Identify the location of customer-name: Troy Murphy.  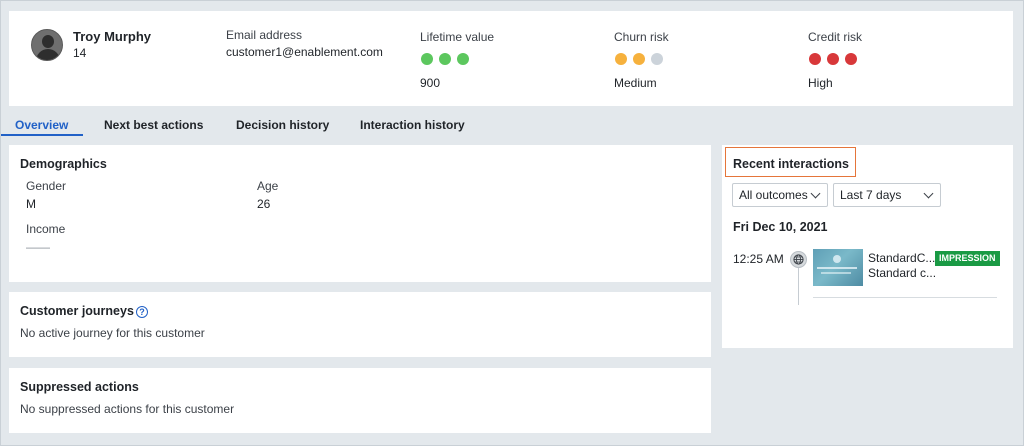
(112, 36).